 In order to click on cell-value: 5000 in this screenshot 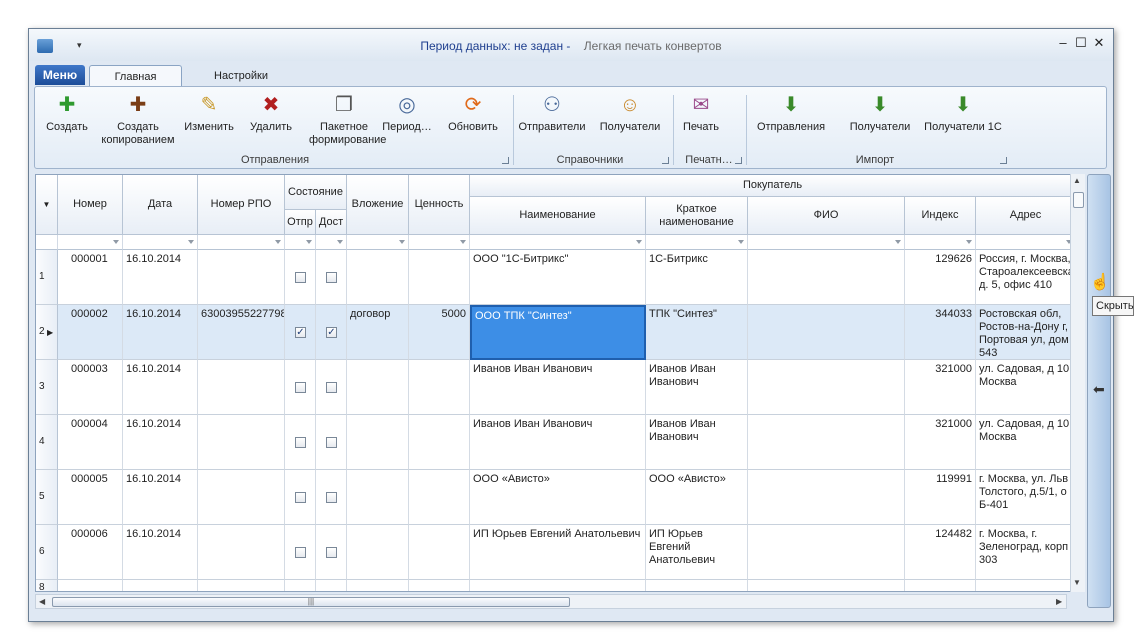, I will do `click(439, 332)`.